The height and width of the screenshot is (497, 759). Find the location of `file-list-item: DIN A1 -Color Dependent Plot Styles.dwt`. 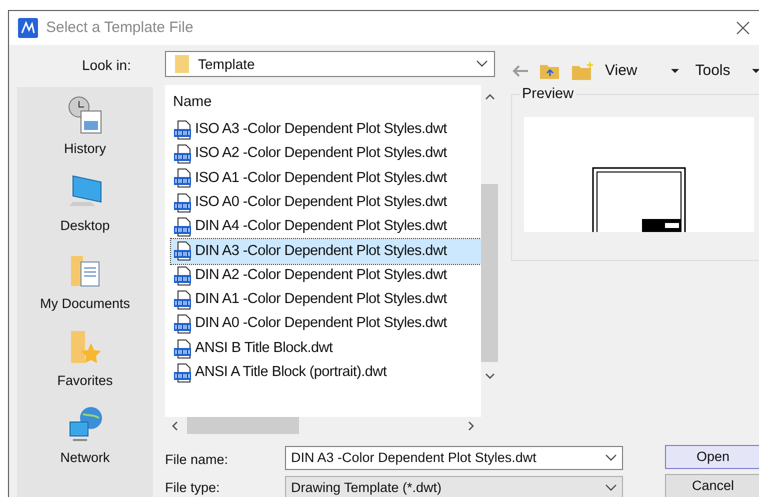

file-list-item: DIN A1 -Color Dependent Plot Styles.dwt is located at coordinates (326, 300).